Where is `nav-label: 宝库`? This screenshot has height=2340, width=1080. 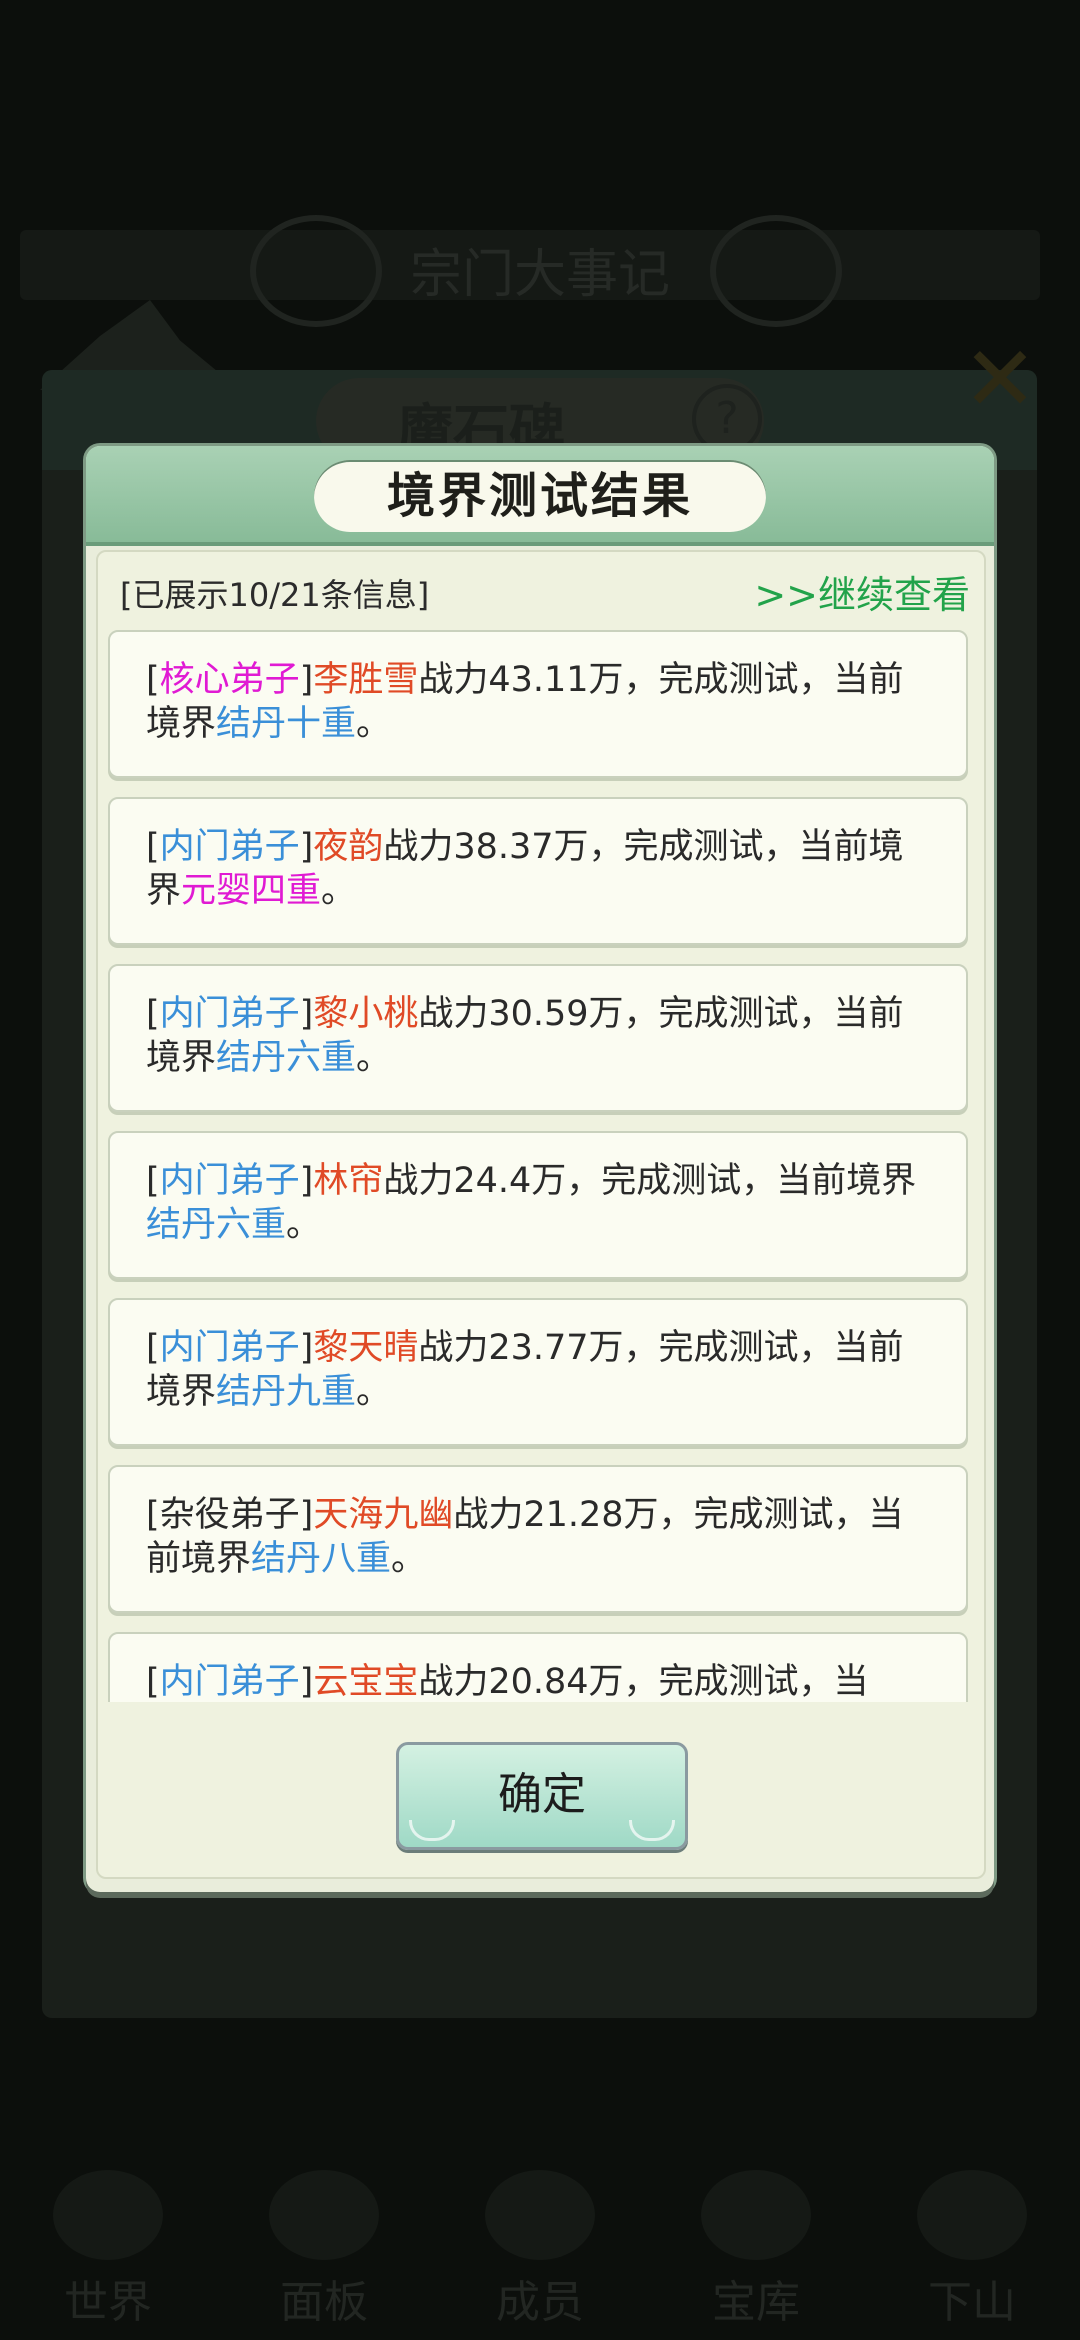
nav-label: 宝库 is located at coordinates (756, 2302).